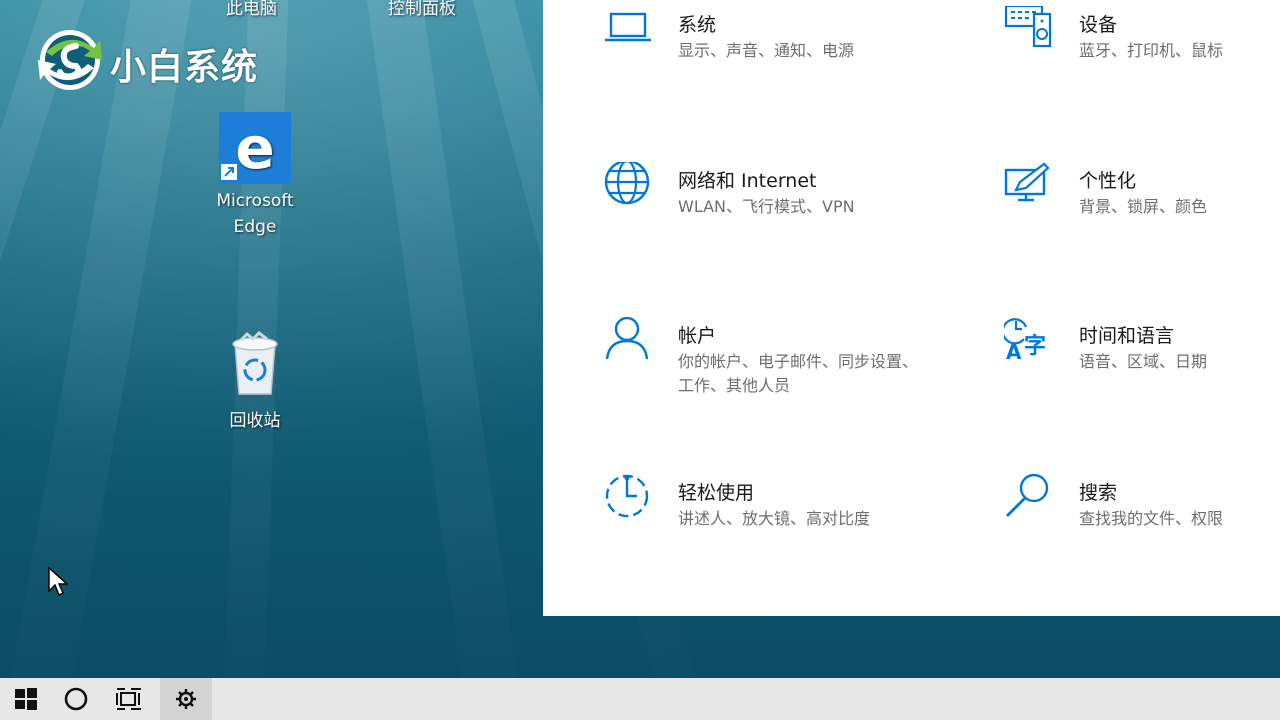 The width and height of the screenshot is (1280, 720). I want to click on category-desc: 语音、区域、日期, so click(1143, 361).